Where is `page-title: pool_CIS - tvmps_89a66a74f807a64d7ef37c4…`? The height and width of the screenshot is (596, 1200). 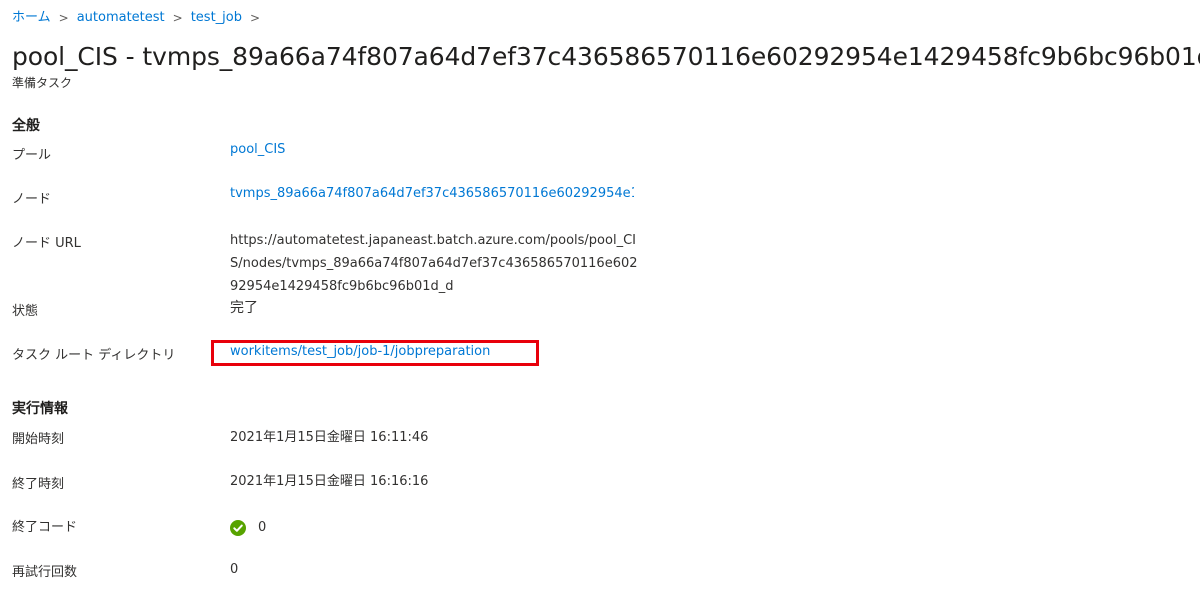
page-title: pool_CIS - tvmps_89a66a74f807a64d7ef37c4… is located at coordinates (606, 56).